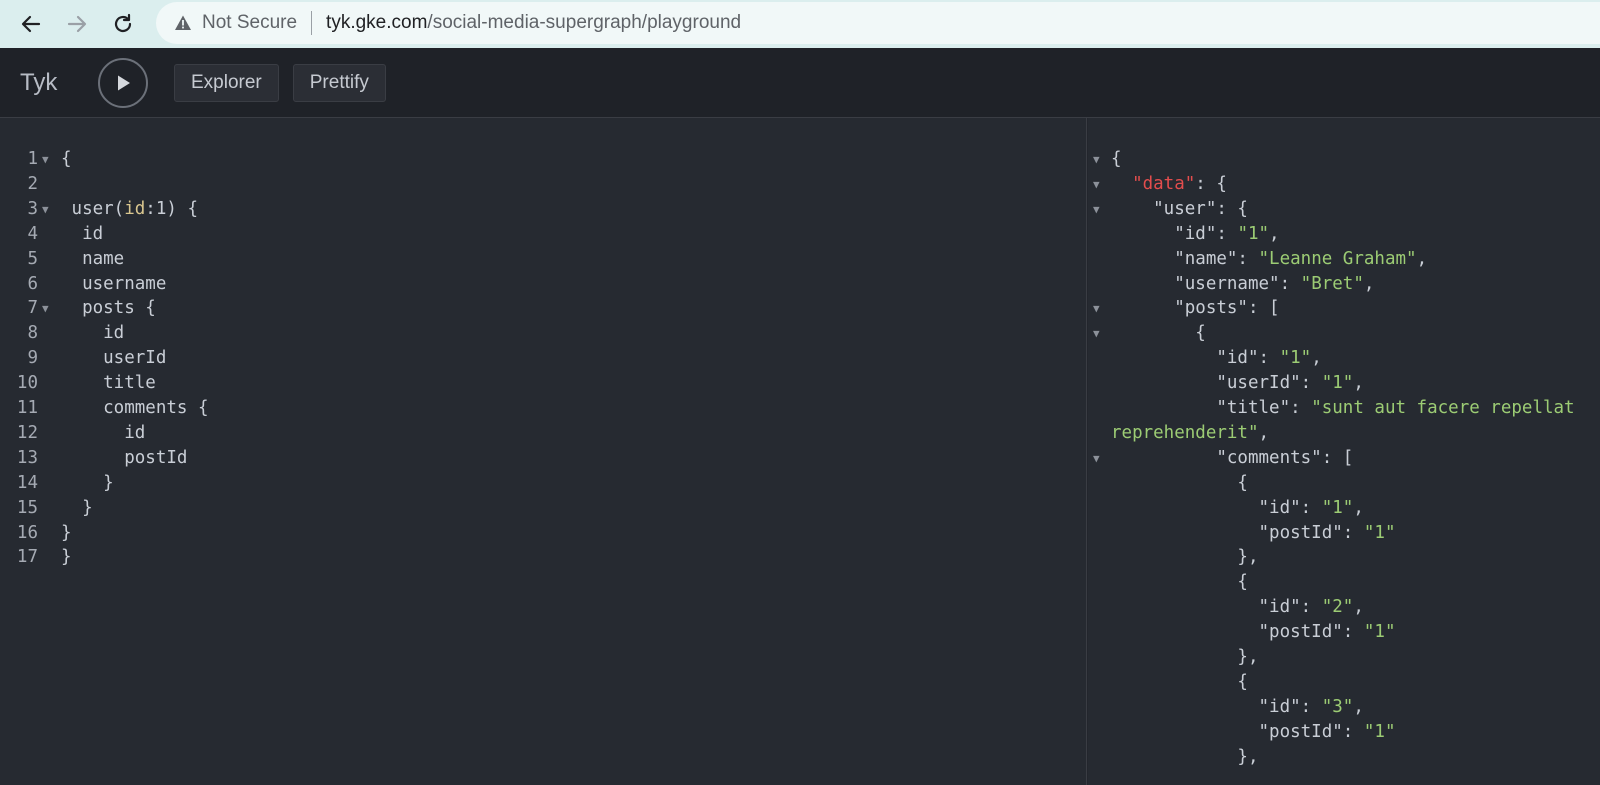 Image resolution: width=1600 pixels, height=785 pixels. I want to click on code-token: reprehenderit", so click(1185, 432).